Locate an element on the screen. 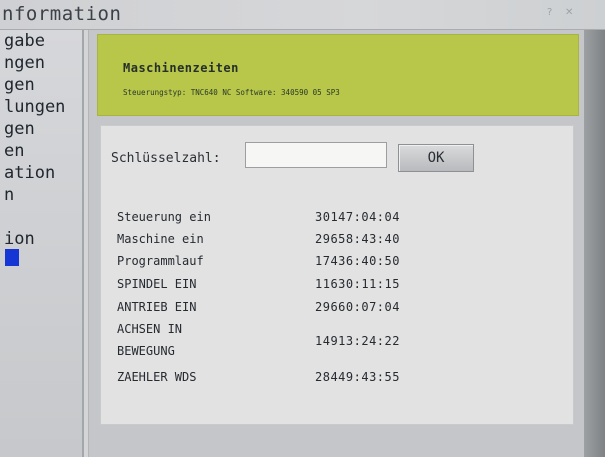 Image resolution: width=605 pixels, height=457 pixels. time-value: 11630:11:15 is located at coordinates (357, 284).